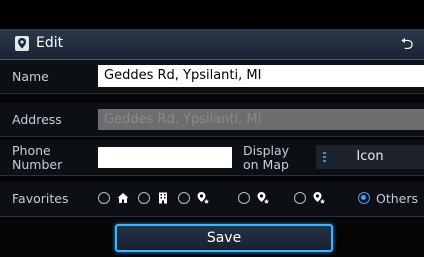  I want to click on location-pin-icon, so click(22, 43).